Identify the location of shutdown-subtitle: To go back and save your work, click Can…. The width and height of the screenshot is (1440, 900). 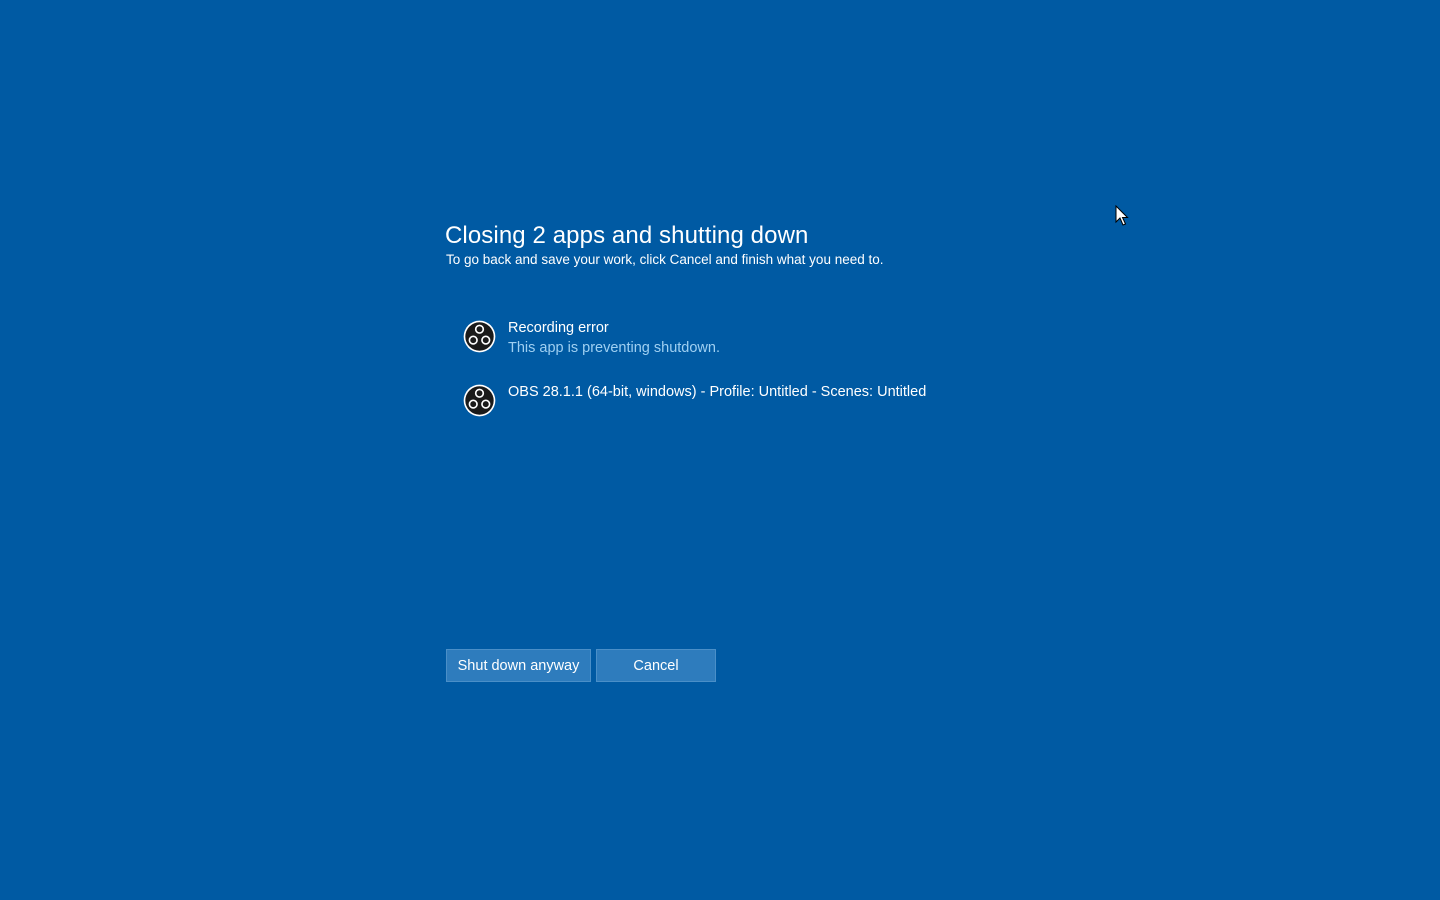
(665, 259).